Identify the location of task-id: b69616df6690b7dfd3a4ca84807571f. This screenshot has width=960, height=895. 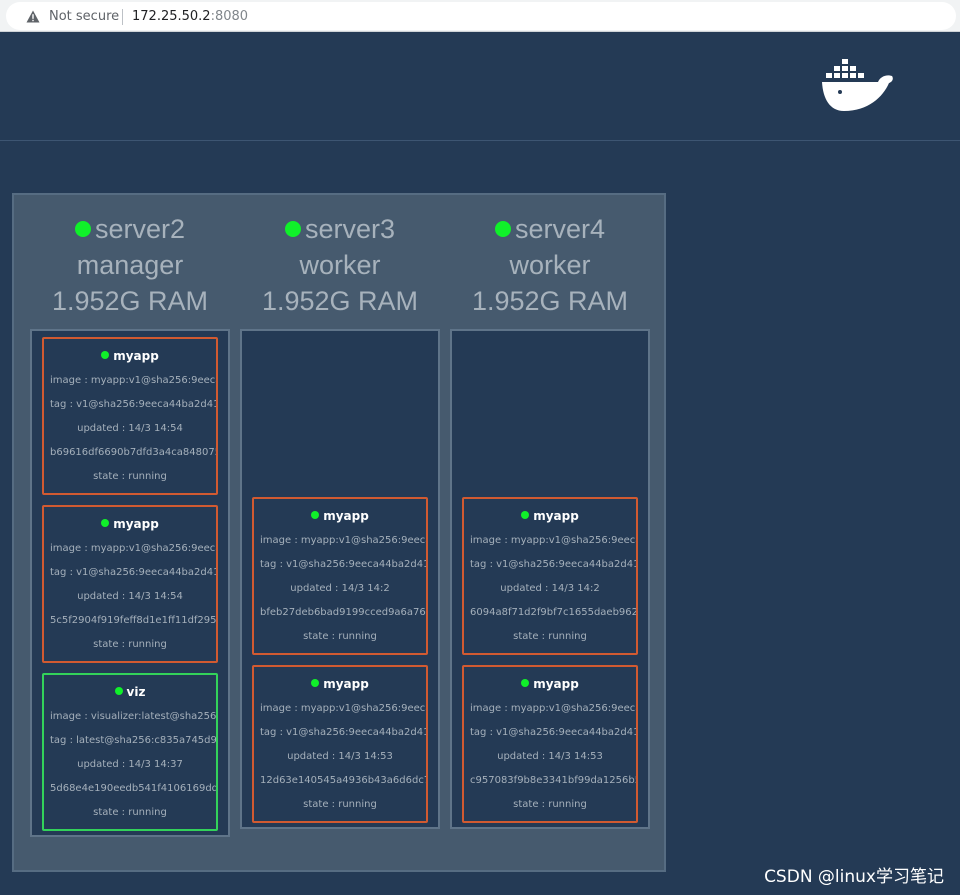
(133, 452).